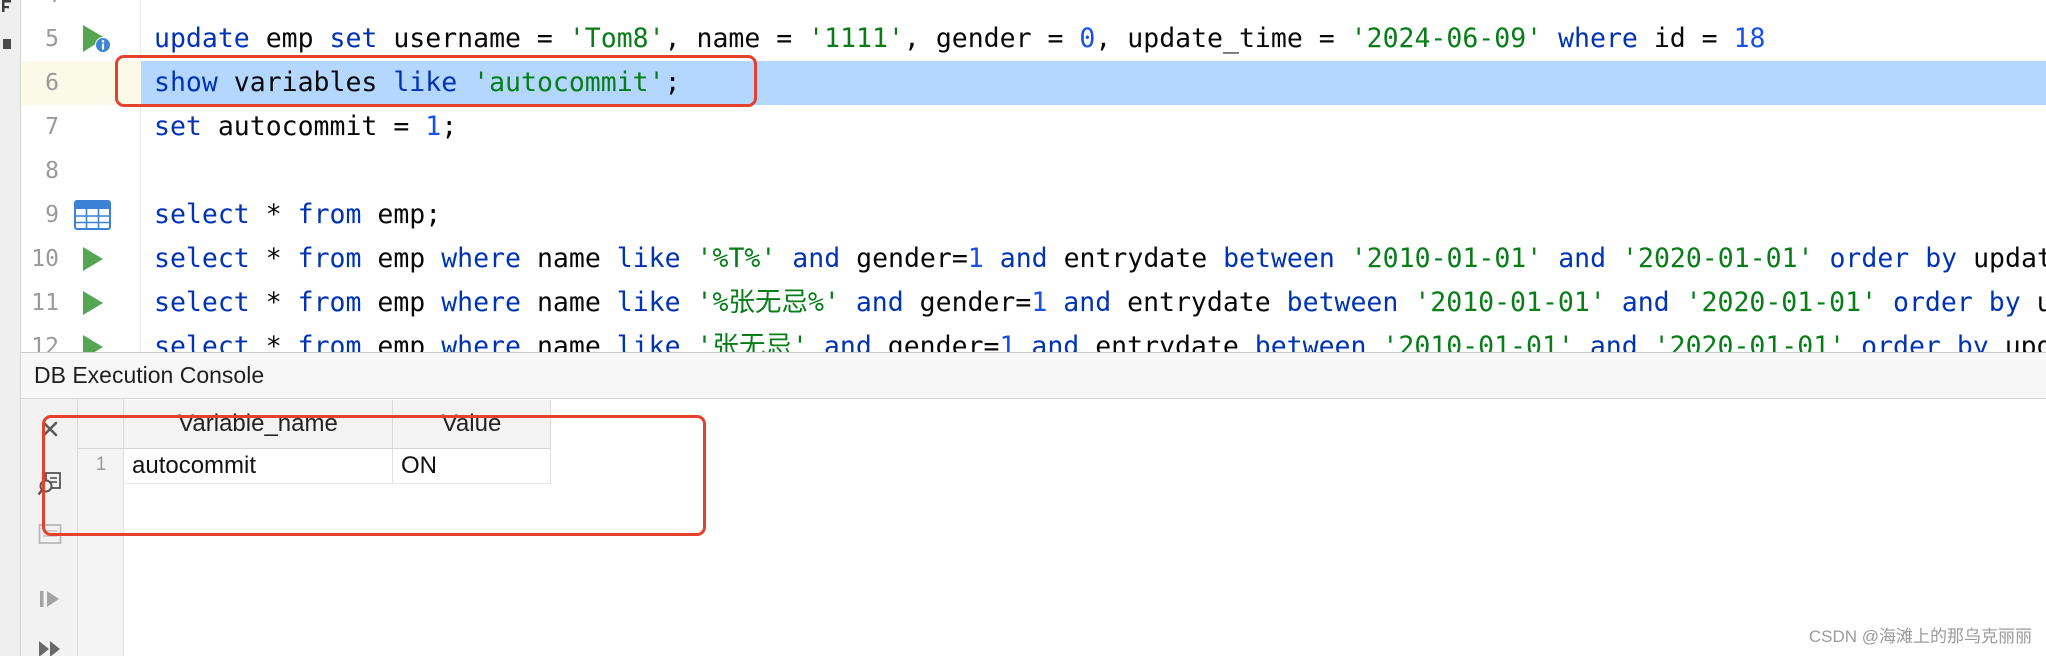  What do you see at coordinates (52, 83) in the screenshot?
I see `line-number: 6` at bounding box center [52, 83].